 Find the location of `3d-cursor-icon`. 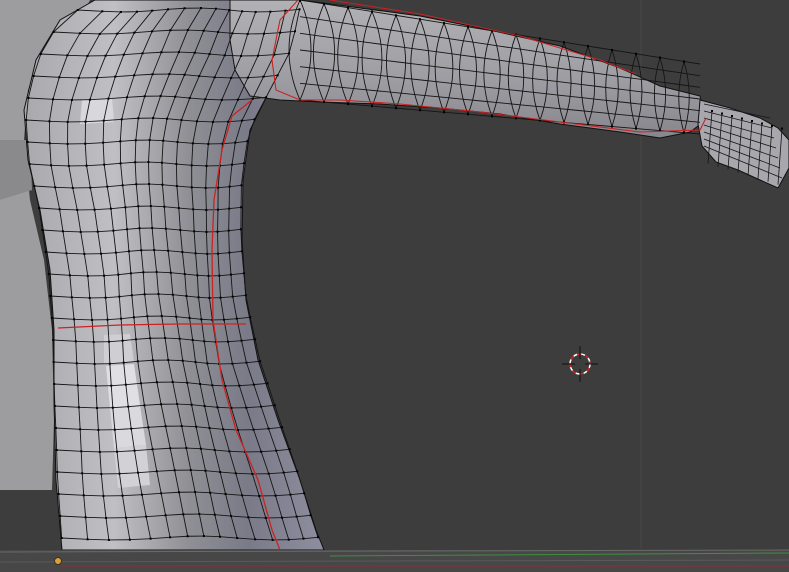

3d-cursor-icon is located at coordinates (580, 364).